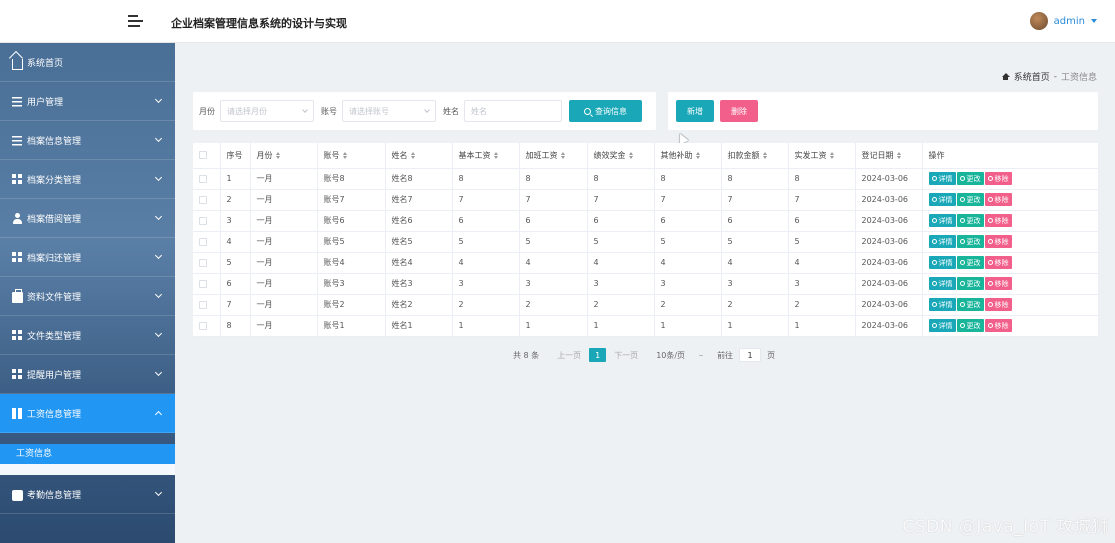  I want to click on submenu-item-salary-info: 工资信息, so click(87, 454).